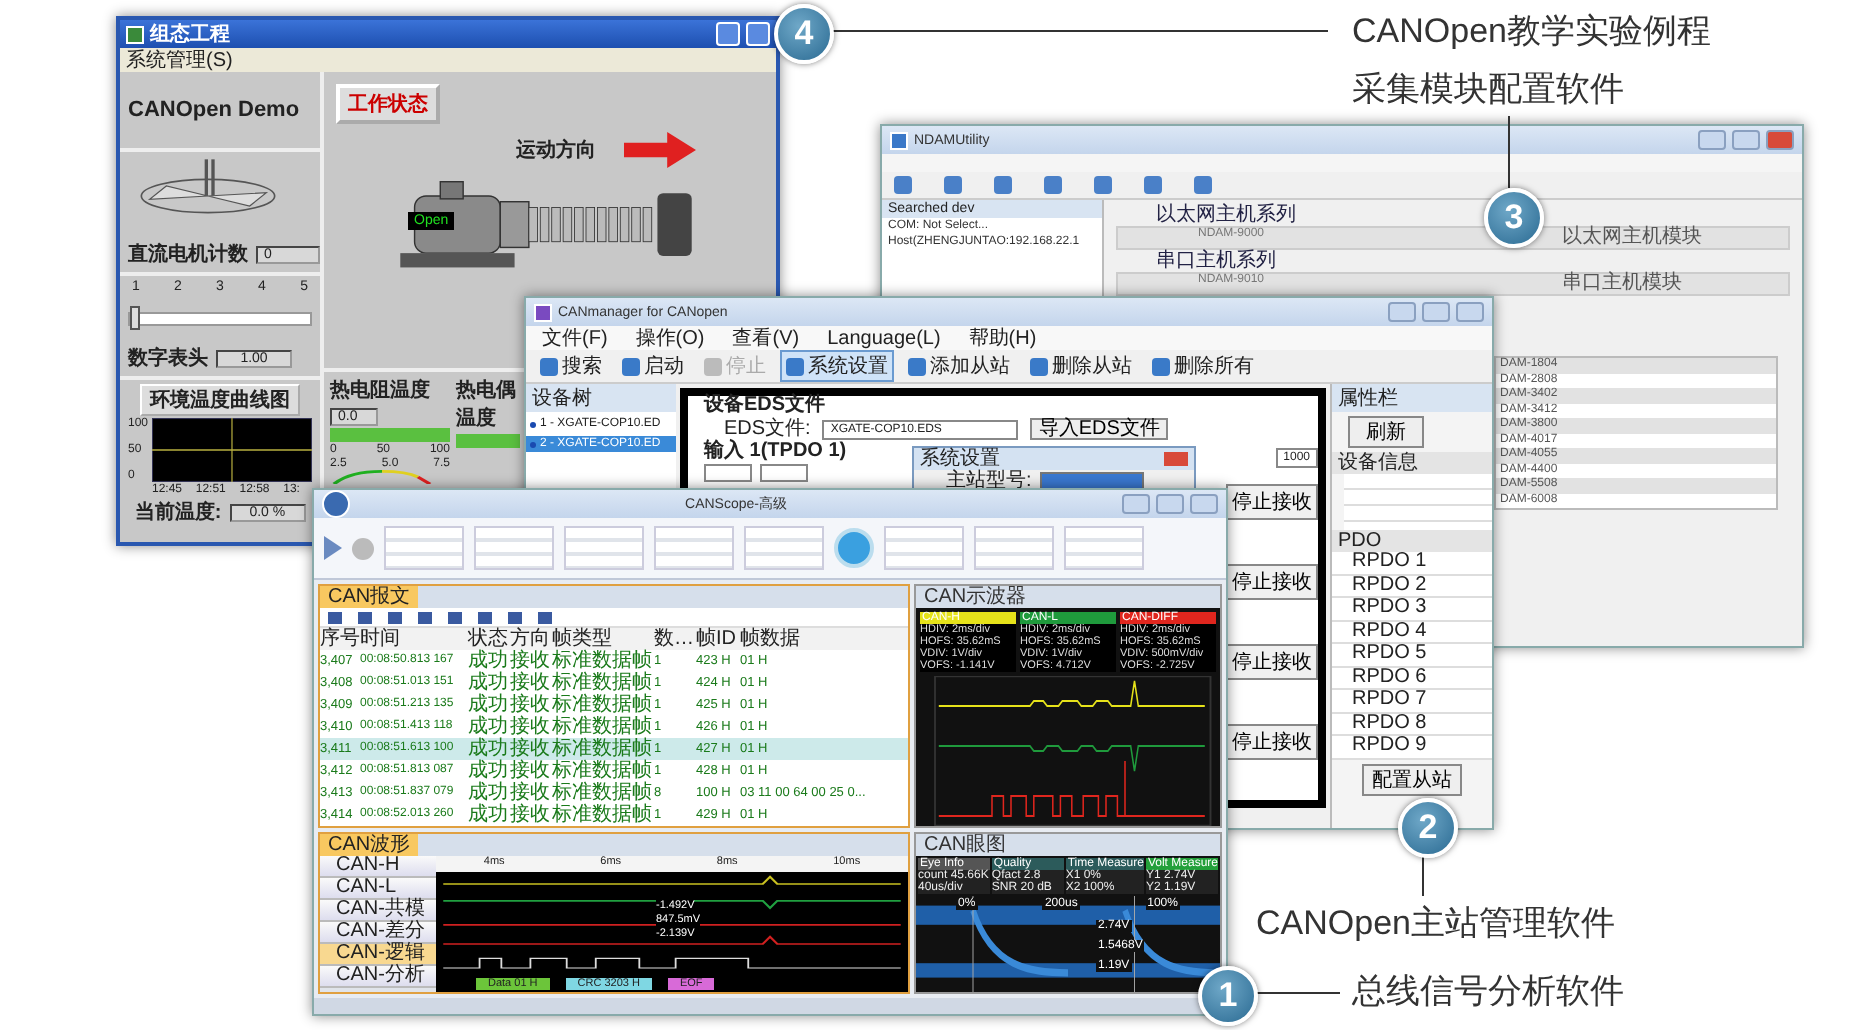 This screenshot has width=1850, height=1030. Describe the element at coordinates (369, 845) in the screenshot. I see `panel-tab: CAN波形` at that location.